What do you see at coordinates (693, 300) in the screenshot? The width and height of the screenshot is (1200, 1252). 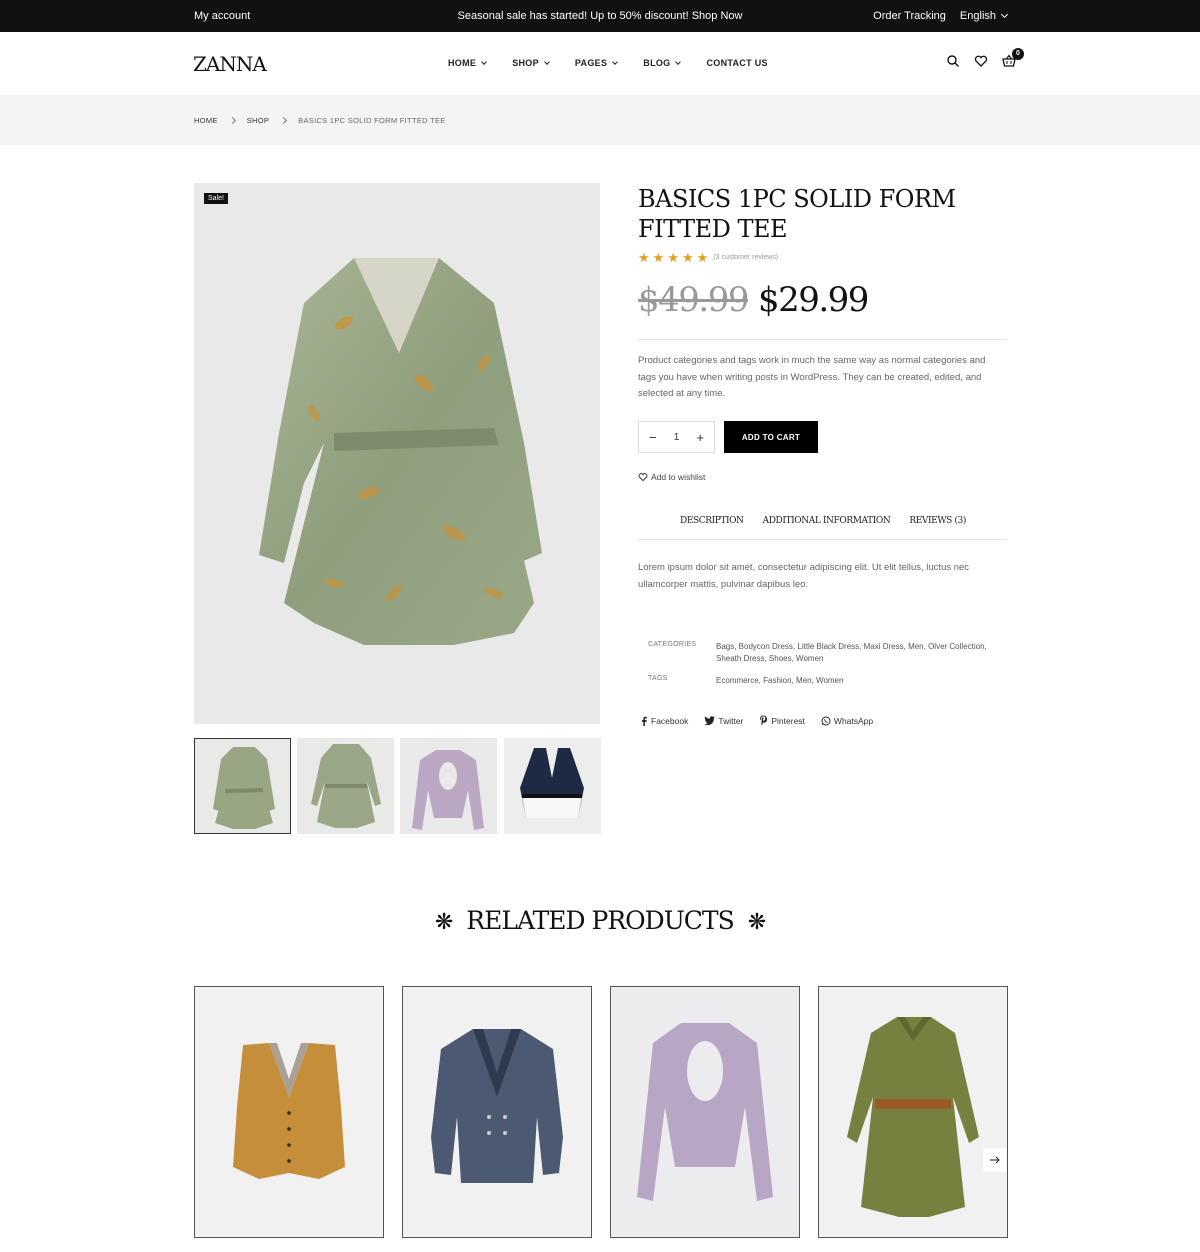 I see `old-price: $49.99` at bounding box center [693, 300].